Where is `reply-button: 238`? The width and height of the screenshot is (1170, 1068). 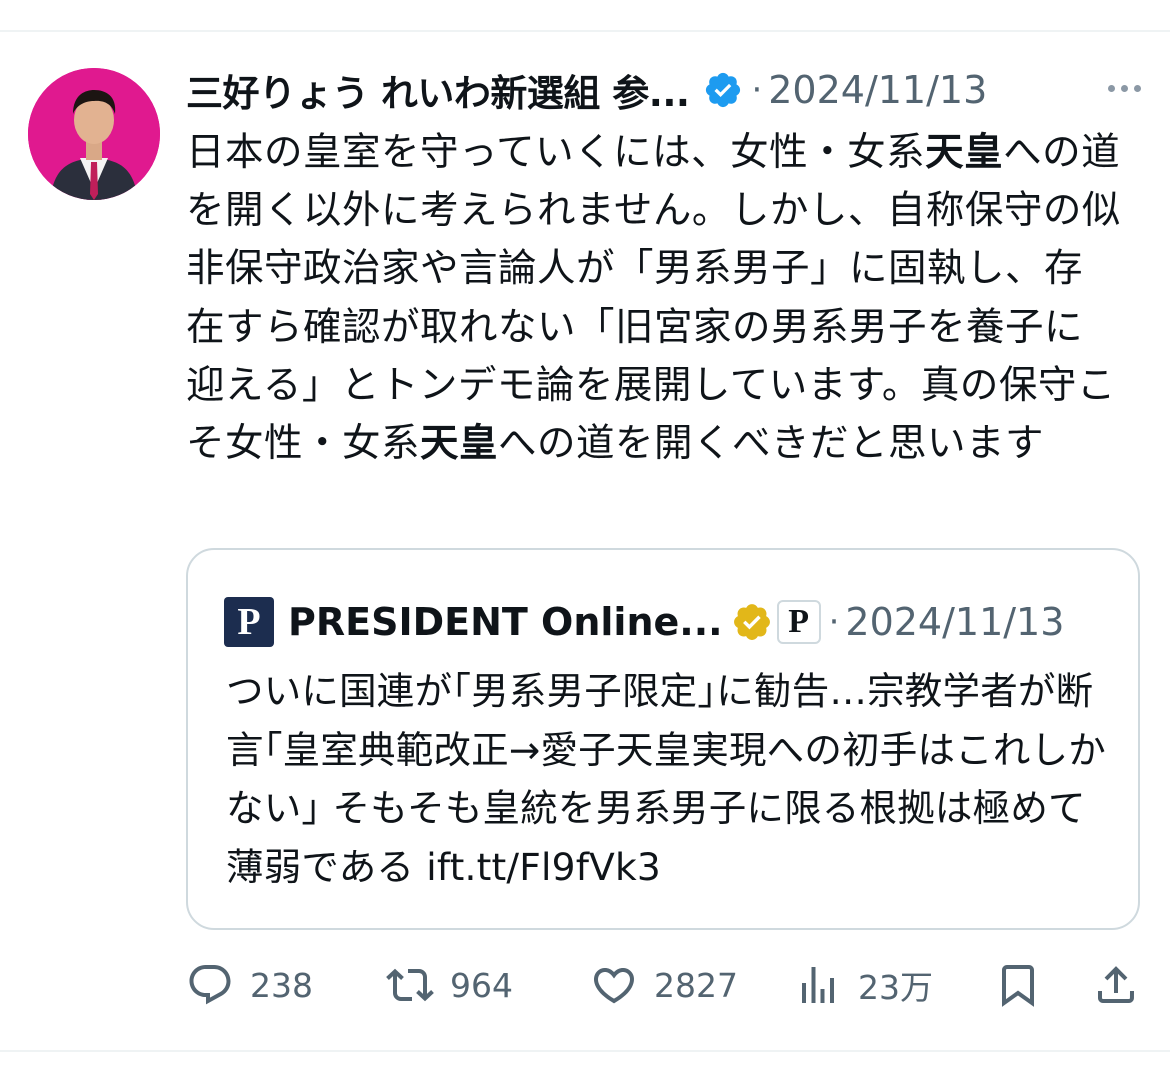
reply-button: 238 is located at coordinates (249, 985).